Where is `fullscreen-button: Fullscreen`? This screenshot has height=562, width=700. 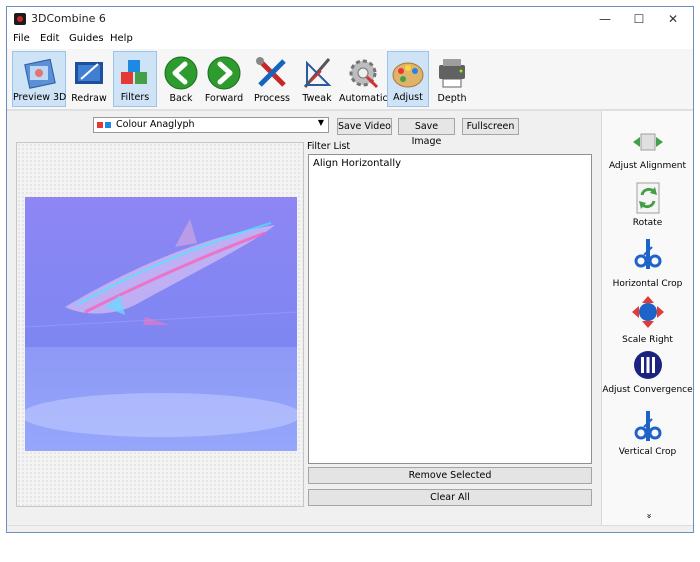
fullscreen-button: Fullscreen is located at coordinates (490, 126).